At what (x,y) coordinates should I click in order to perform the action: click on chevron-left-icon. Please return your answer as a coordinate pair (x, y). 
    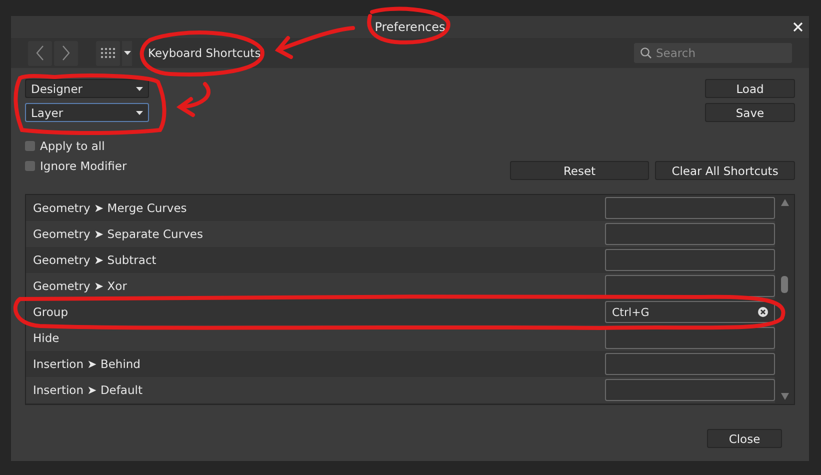
    Looking at the image, I should click on (40, 53).